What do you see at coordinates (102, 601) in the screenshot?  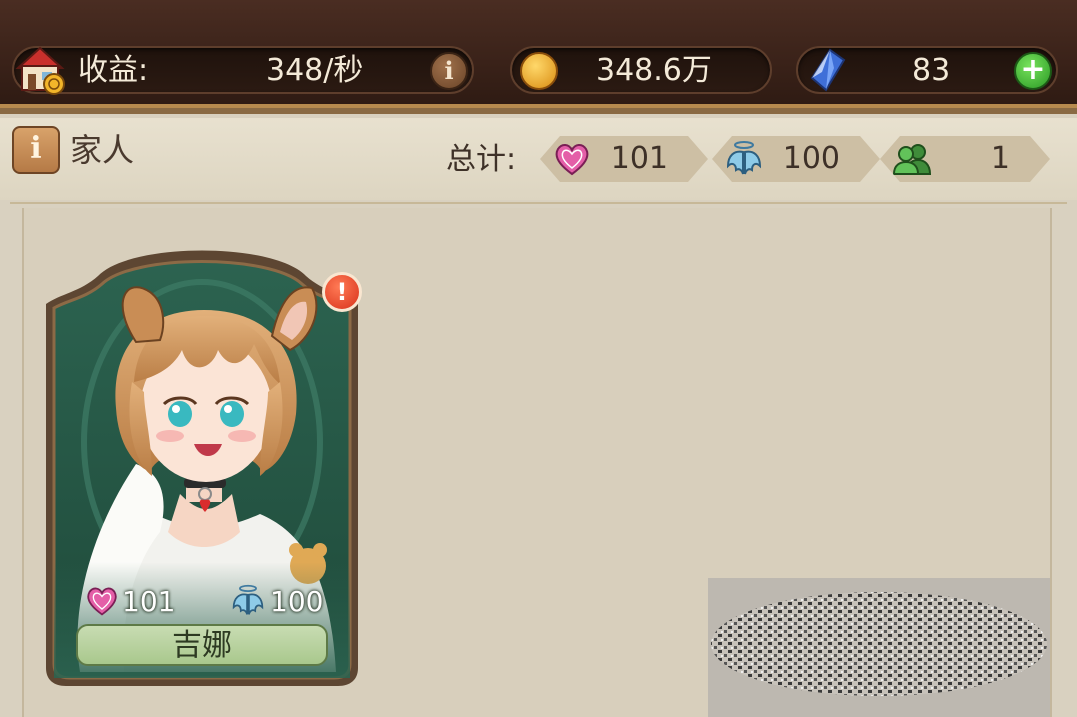 I see `heart-icon` at bounding box center [102, 601].